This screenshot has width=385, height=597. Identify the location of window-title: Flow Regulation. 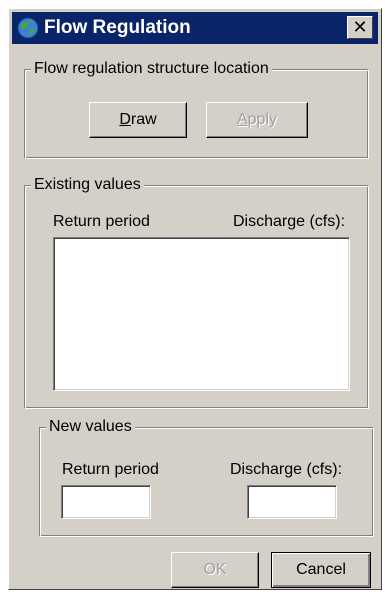
(117, 27).